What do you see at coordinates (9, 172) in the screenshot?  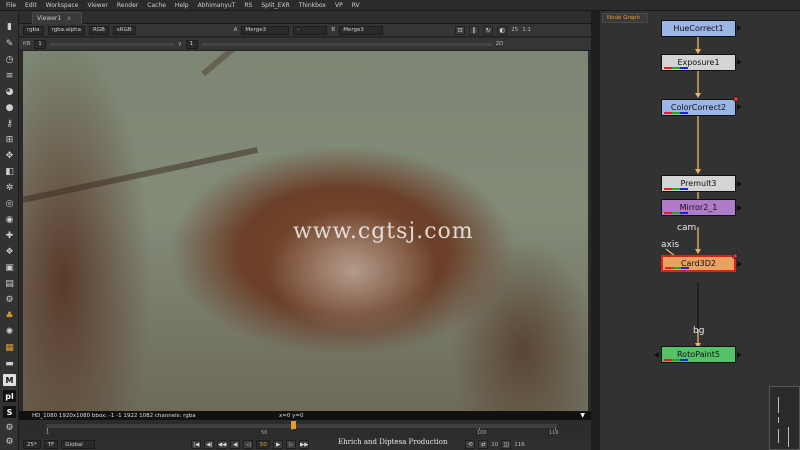 I see `3d-nodes-icon: ◧` at bounding box center [9, 172].